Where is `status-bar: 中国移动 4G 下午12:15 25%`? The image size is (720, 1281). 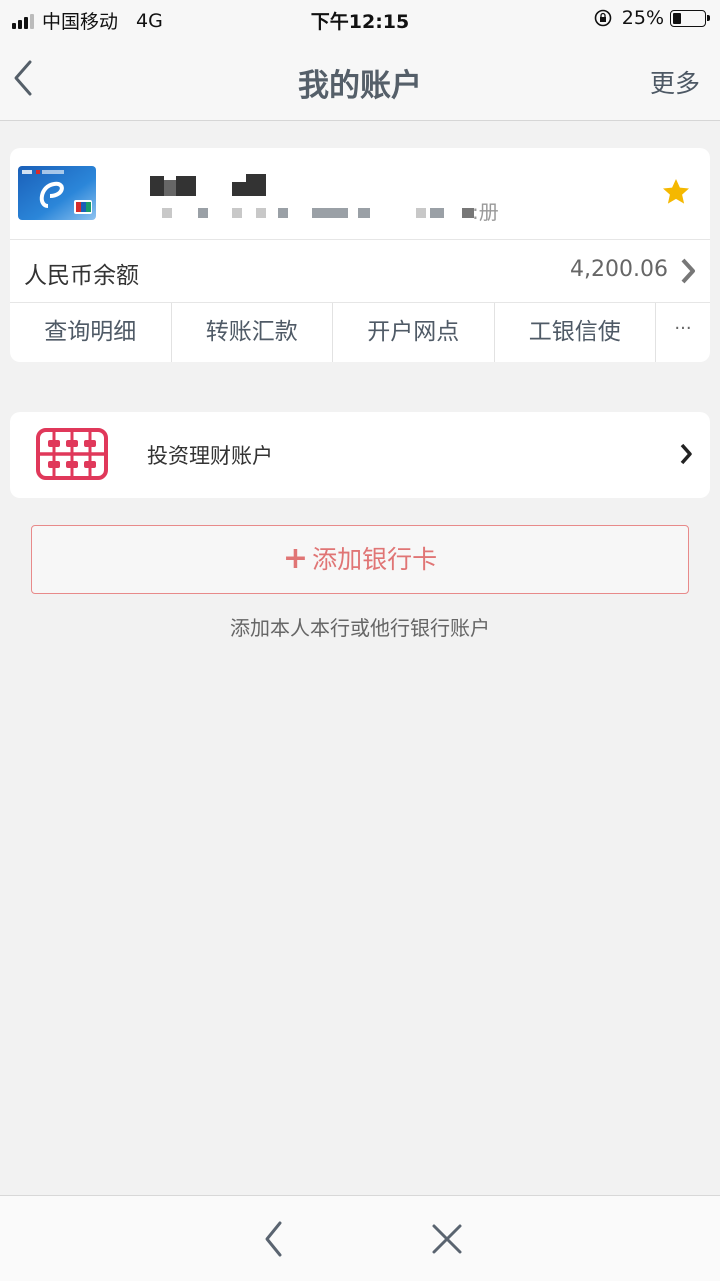
status-bar: 中国移动 4G 下午12:15 25% is located at coordinates (360, 20).